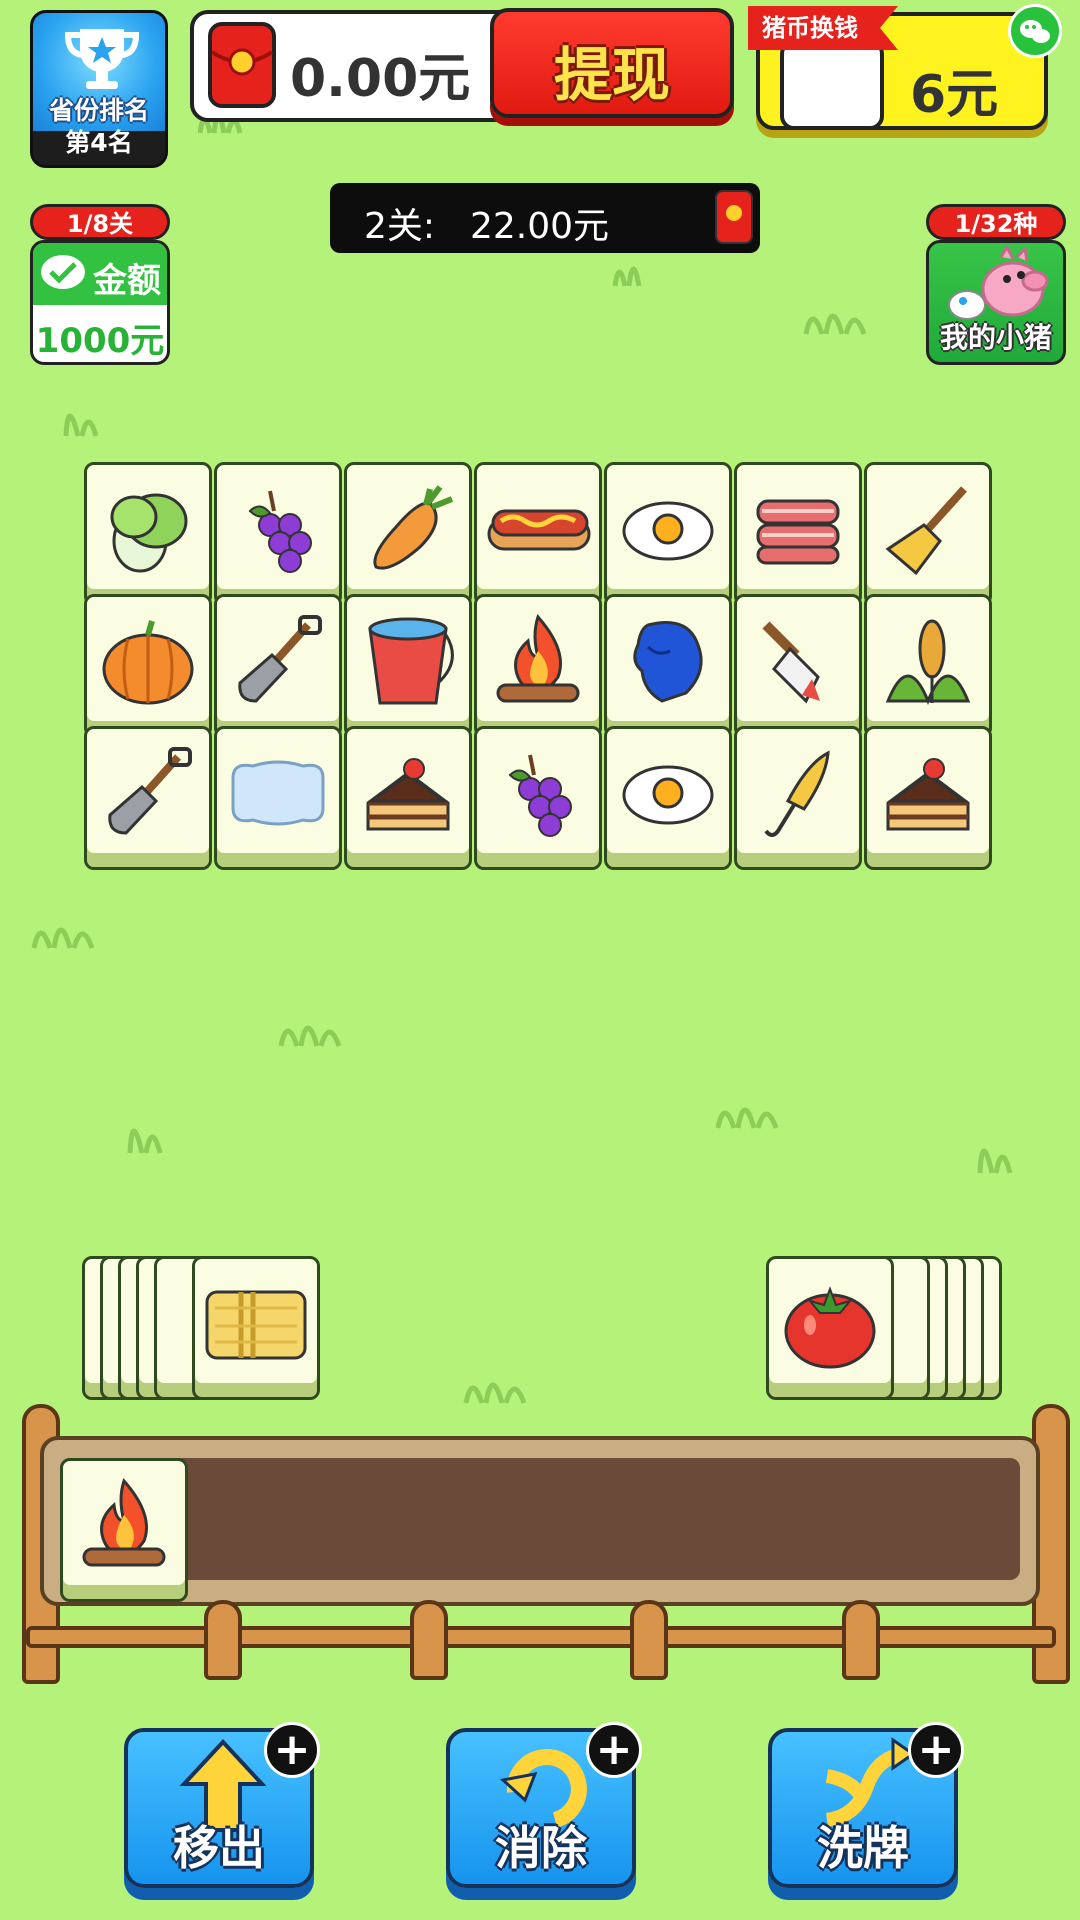 The height and width of the screenshot is (1920, 1080). What do you see at coordinates (278, 793) in the screenshot?
I see `soap-icon` at bounding box center [278, 793].